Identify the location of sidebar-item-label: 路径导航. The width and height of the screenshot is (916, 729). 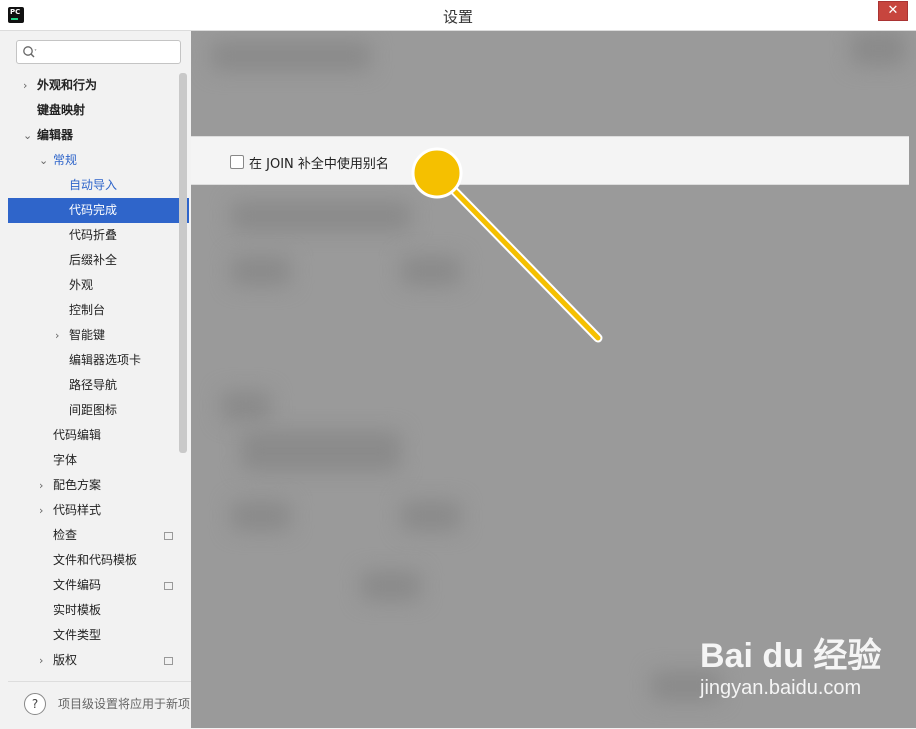
(93, 385).